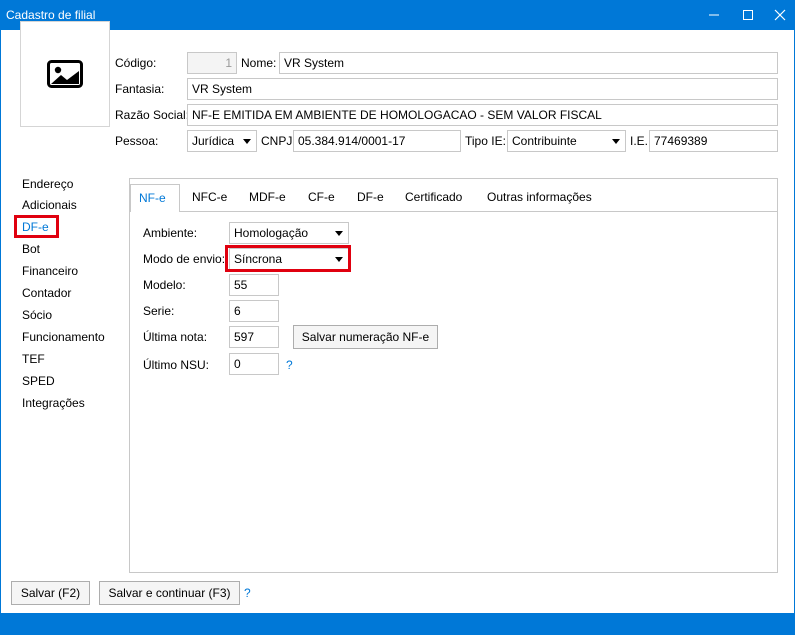  What do you see at coordinates (53, 403) in the screenshot?
I see `sidebar-item-integracoes: Integrações` at bounding box center [53, 403].